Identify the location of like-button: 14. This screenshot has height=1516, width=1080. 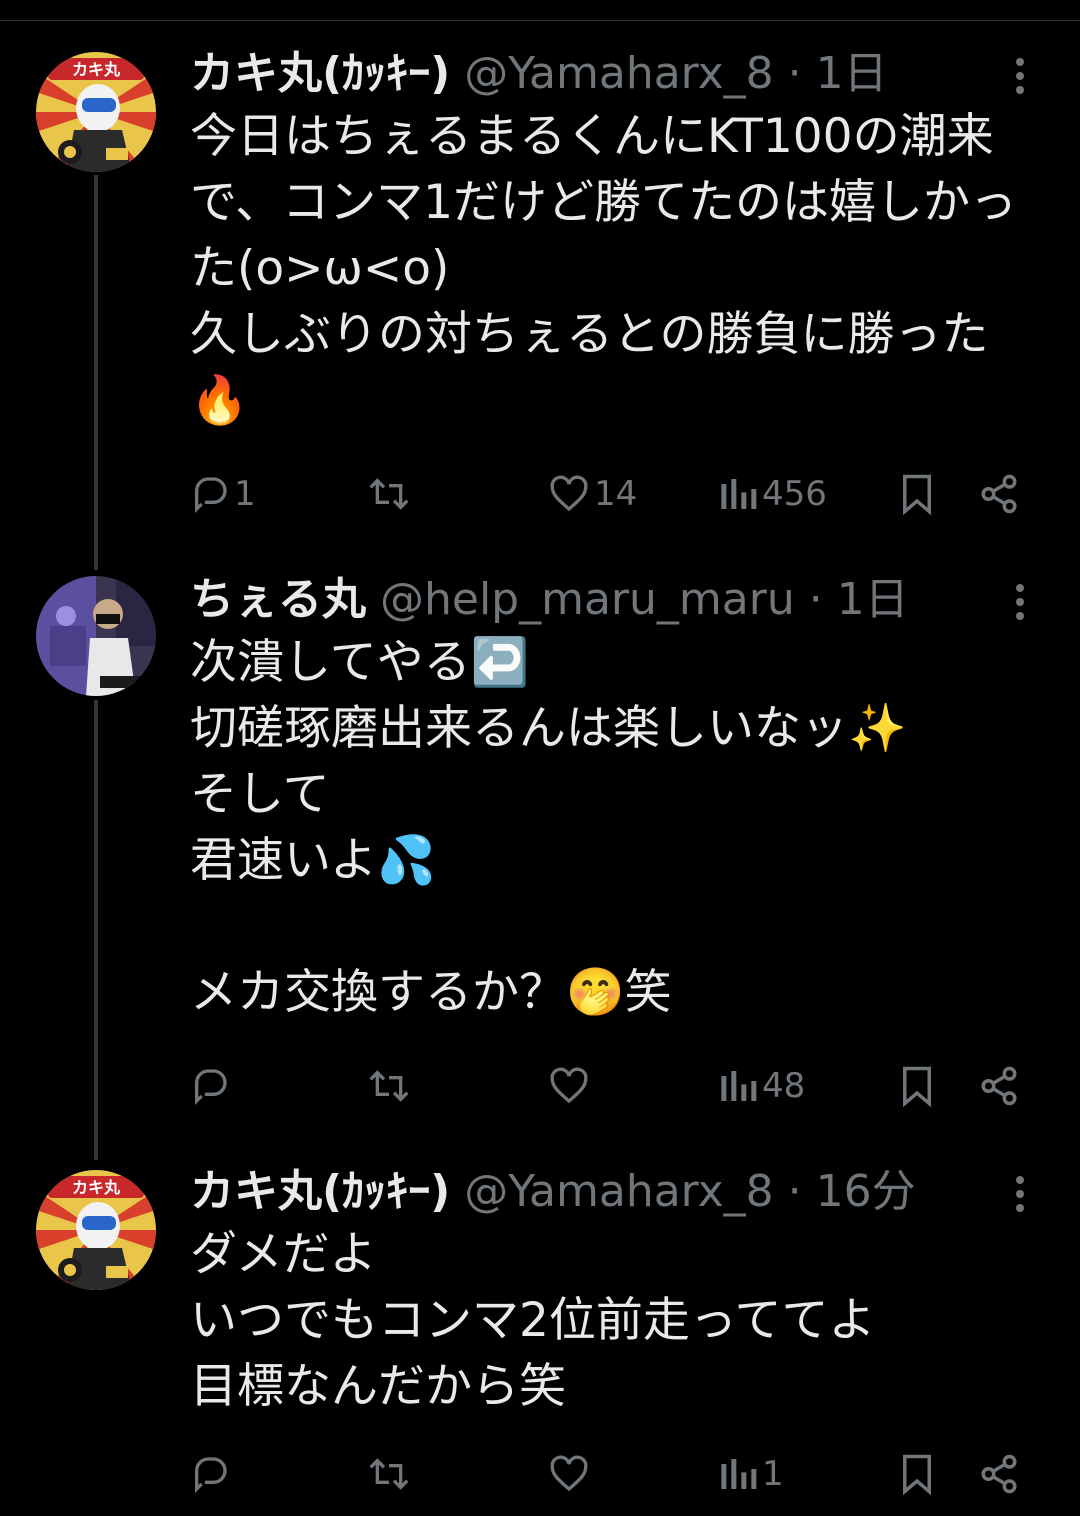
(592, 494).